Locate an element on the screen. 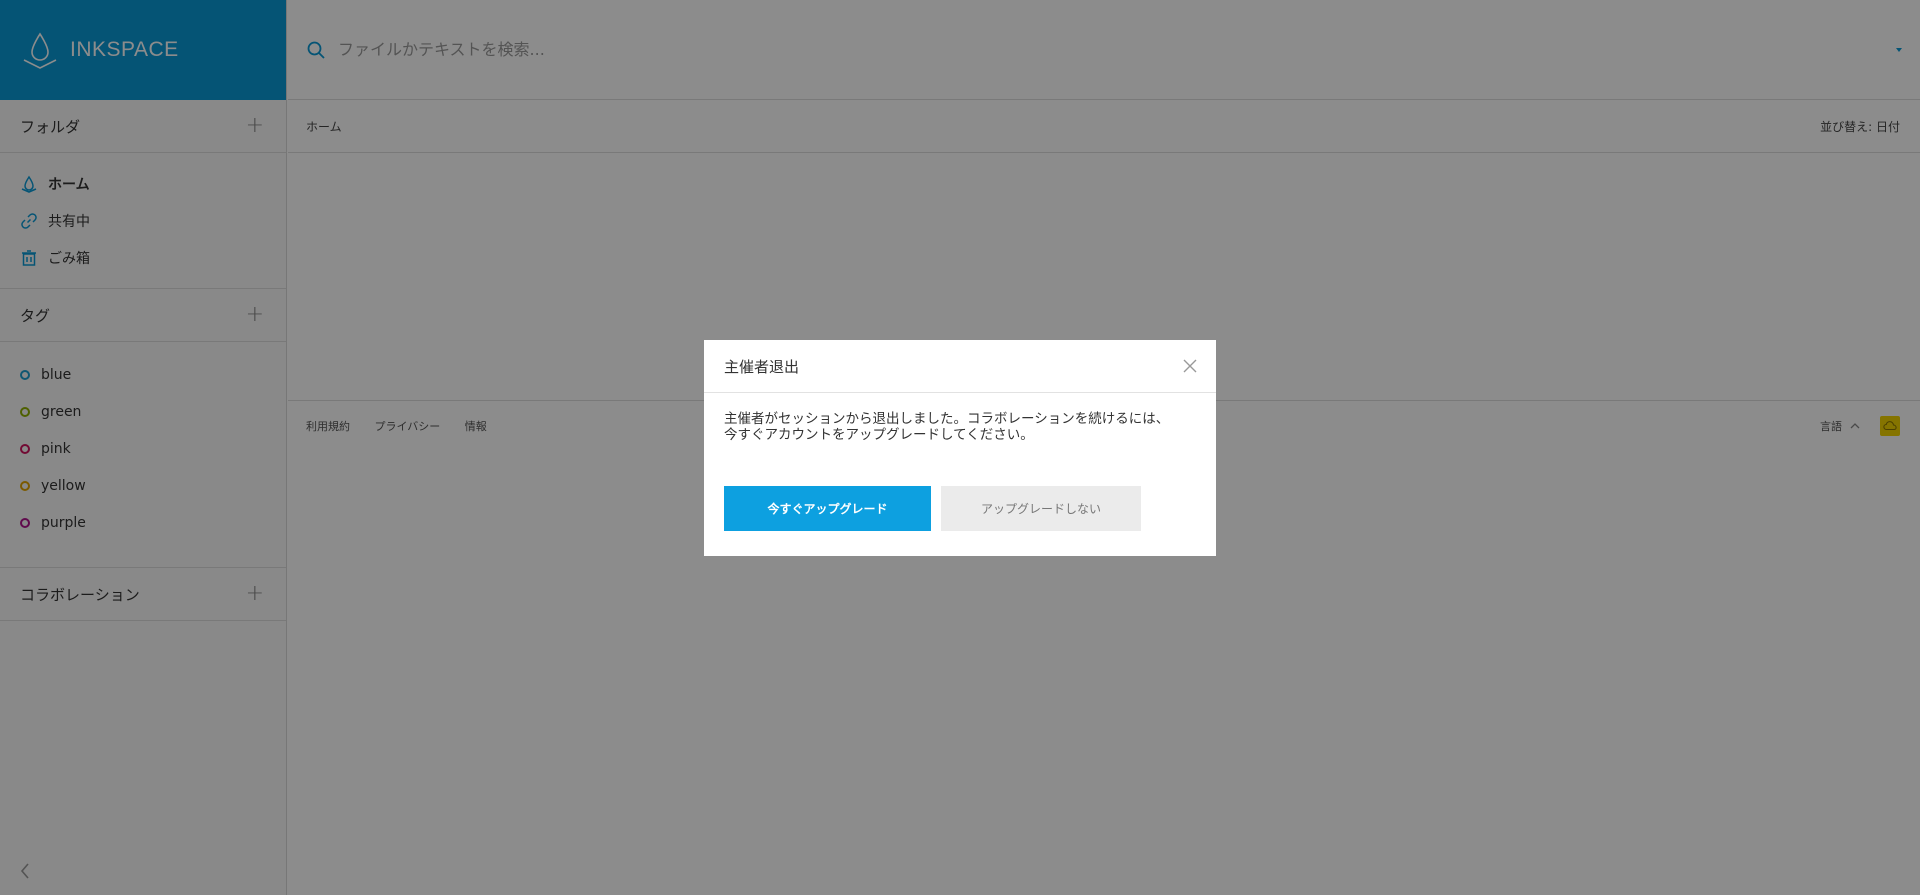  upgrade-now-button: 今すぐアップグレード is located at coordinates (827, 508).